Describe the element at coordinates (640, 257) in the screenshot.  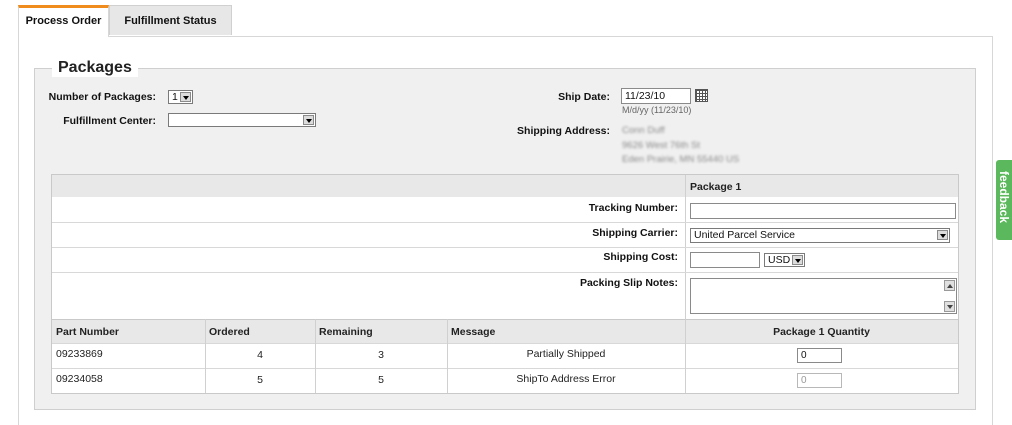
I see `shipping-cost-label: Shipping Cost:` at that location.